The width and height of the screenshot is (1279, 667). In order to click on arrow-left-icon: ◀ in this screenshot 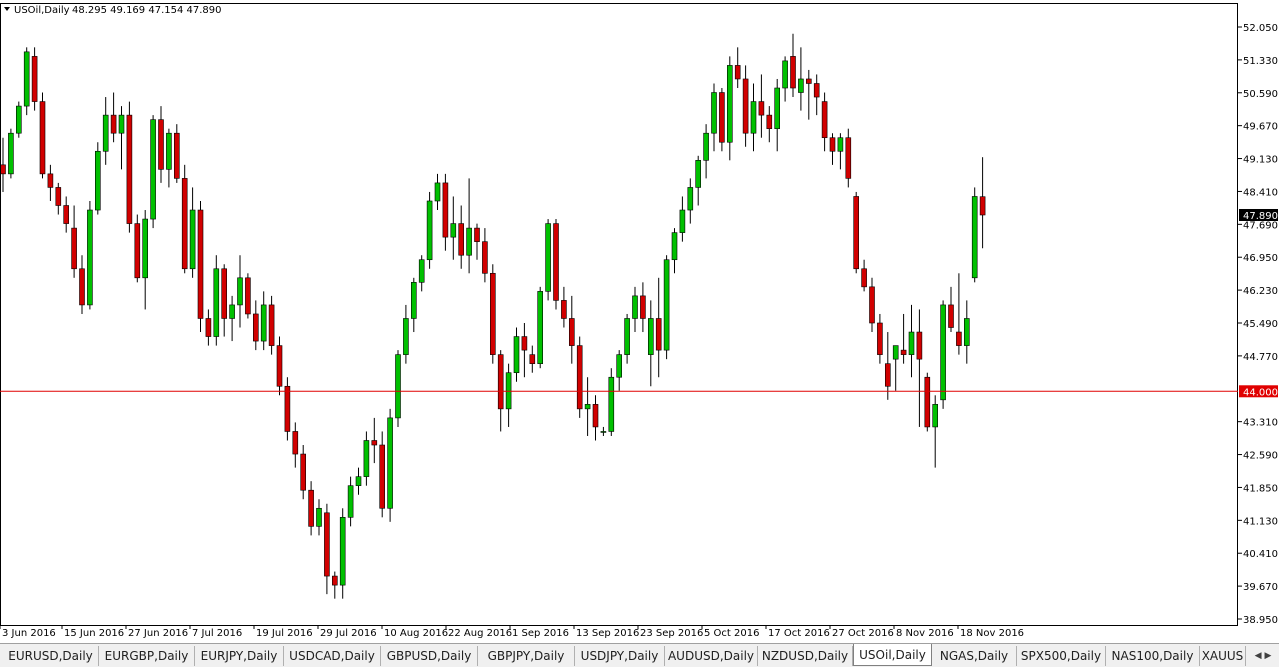, I will do `click(1258, 656)`.